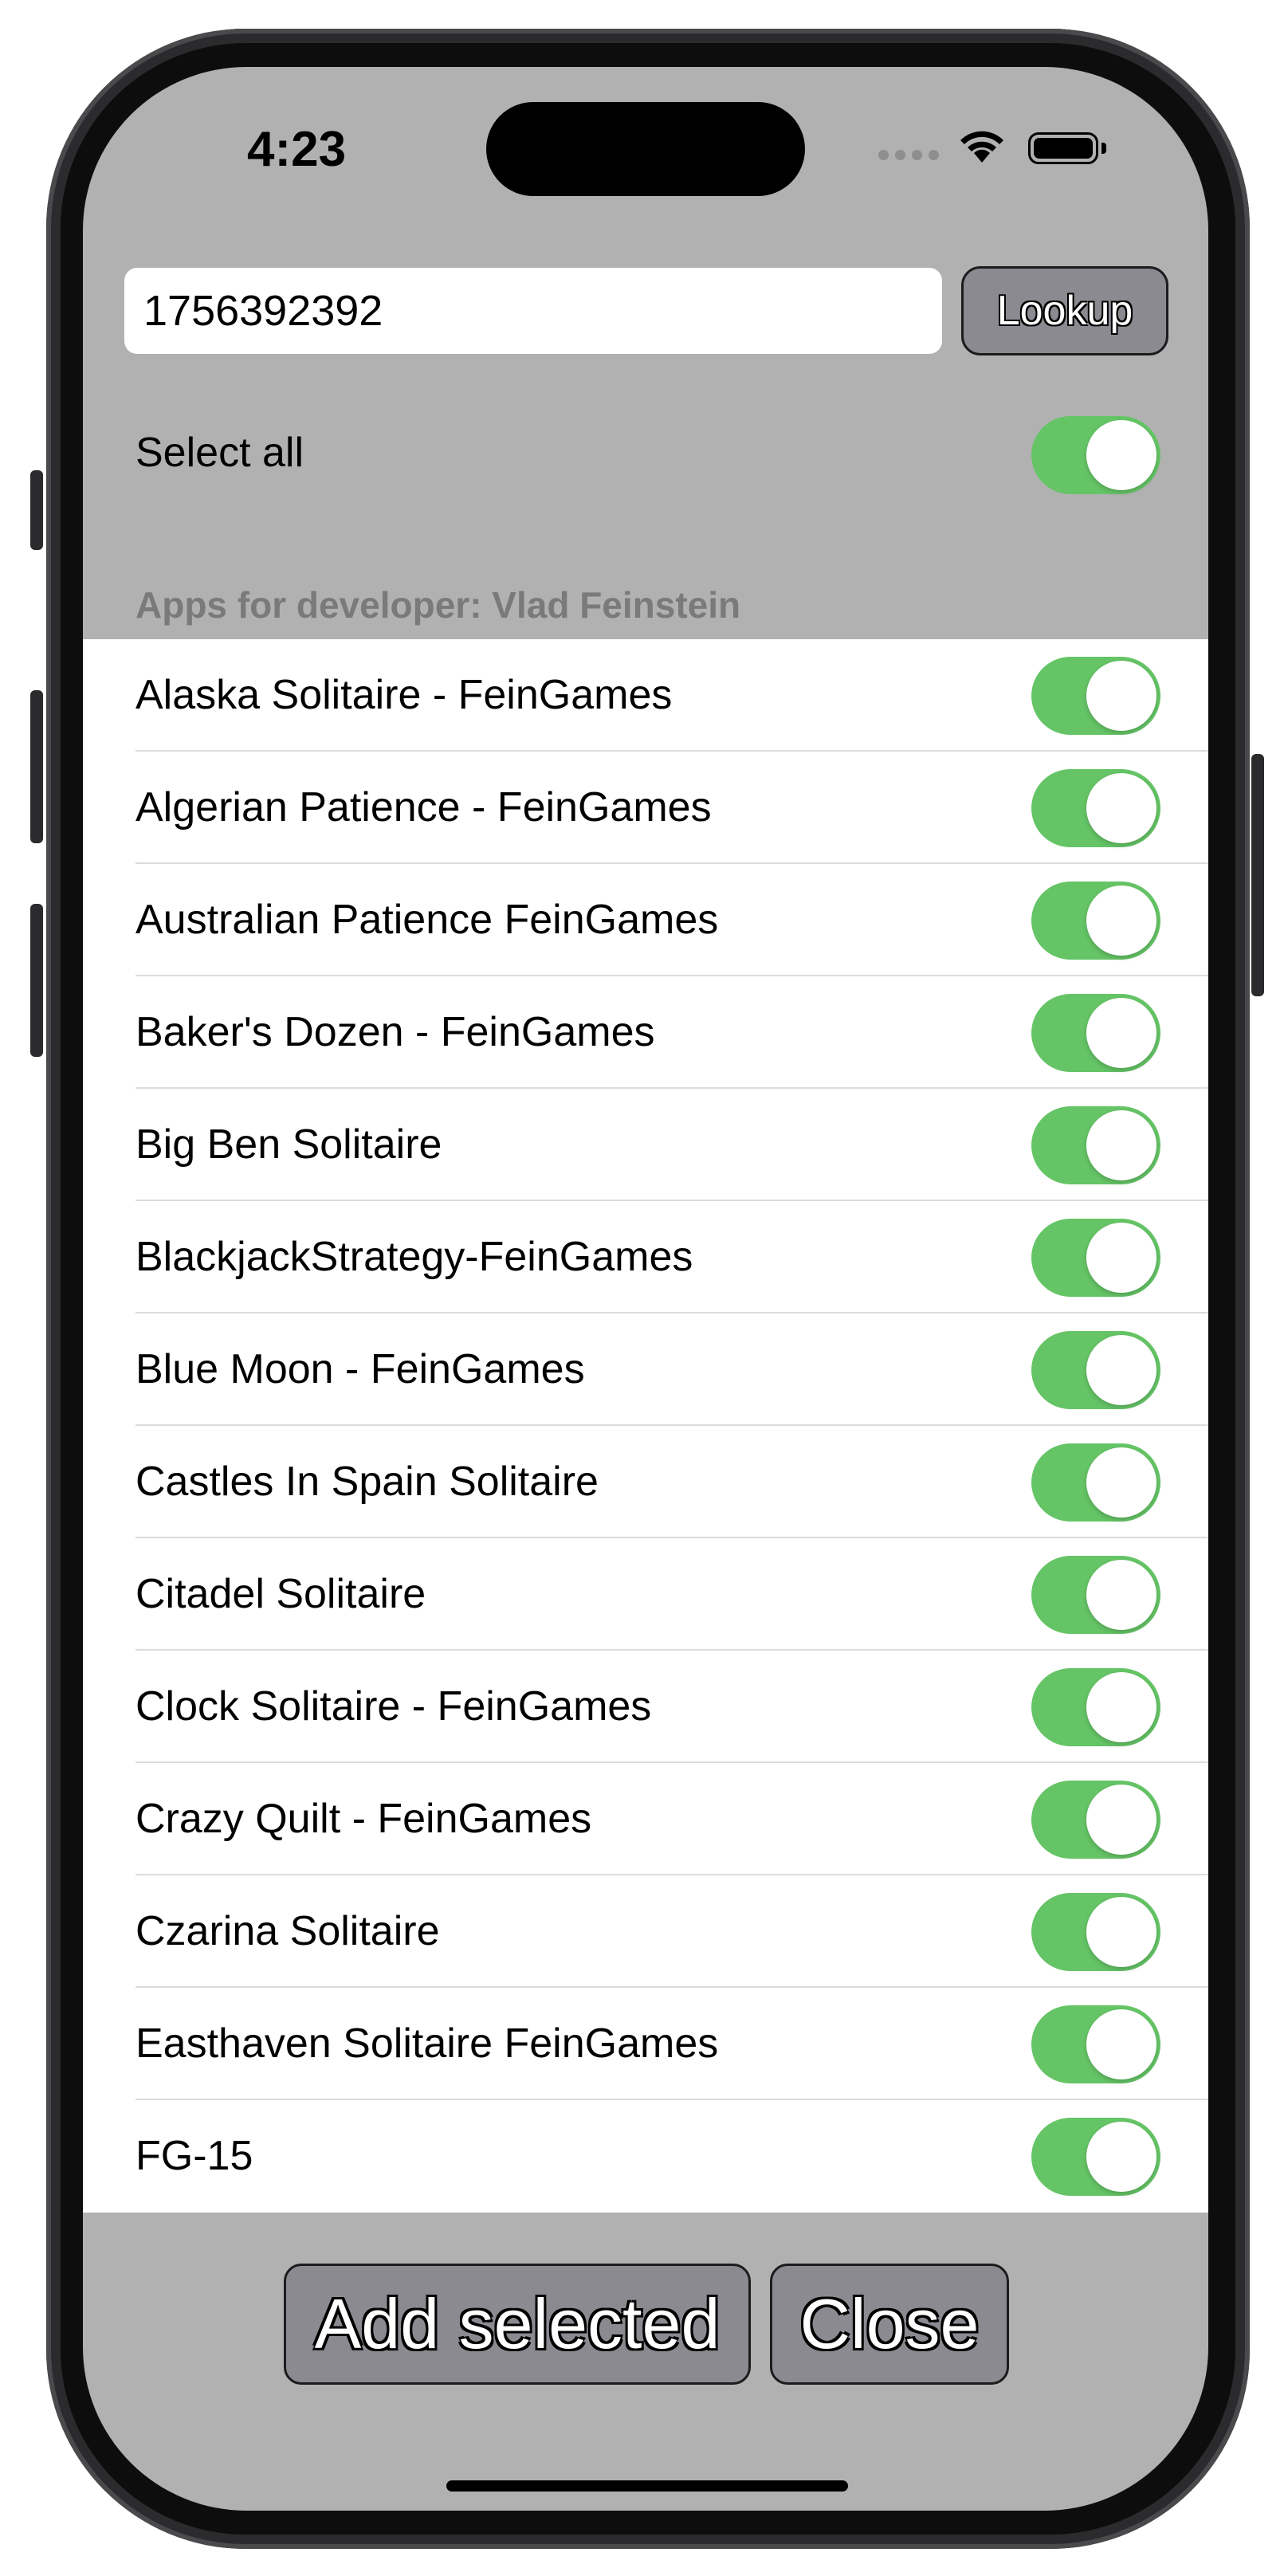  I want to click on list-item: Alaska Solitaire - FeinGames, so click(645, 695).